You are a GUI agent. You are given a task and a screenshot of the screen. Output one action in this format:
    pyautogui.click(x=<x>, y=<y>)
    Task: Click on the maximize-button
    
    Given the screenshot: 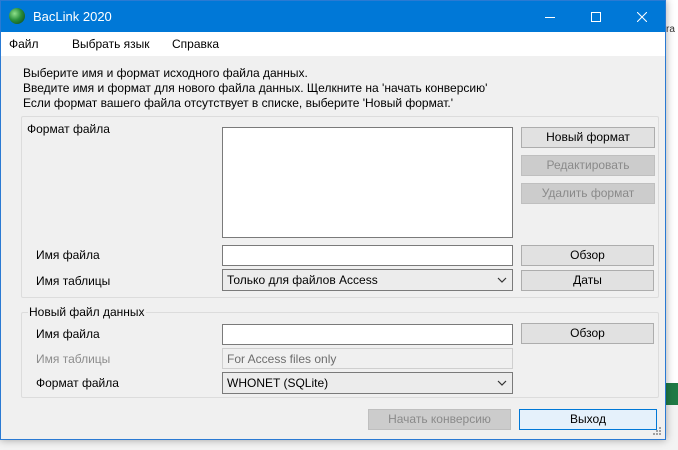 What is the action you would take?
    pyautogui.click(x=596, y=16)
    